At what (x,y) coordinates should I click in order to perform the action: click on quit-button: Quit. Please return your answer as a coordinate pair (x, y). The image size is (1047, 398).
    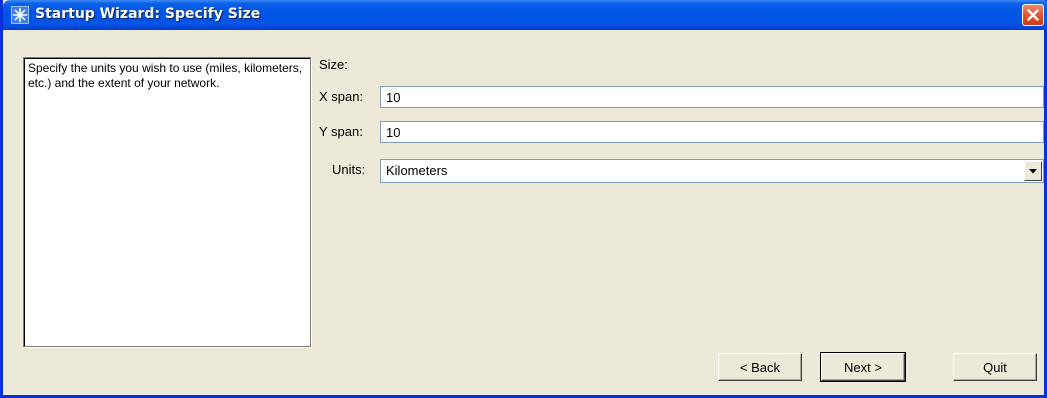
    Looking at the image, I should click on (995, 367).